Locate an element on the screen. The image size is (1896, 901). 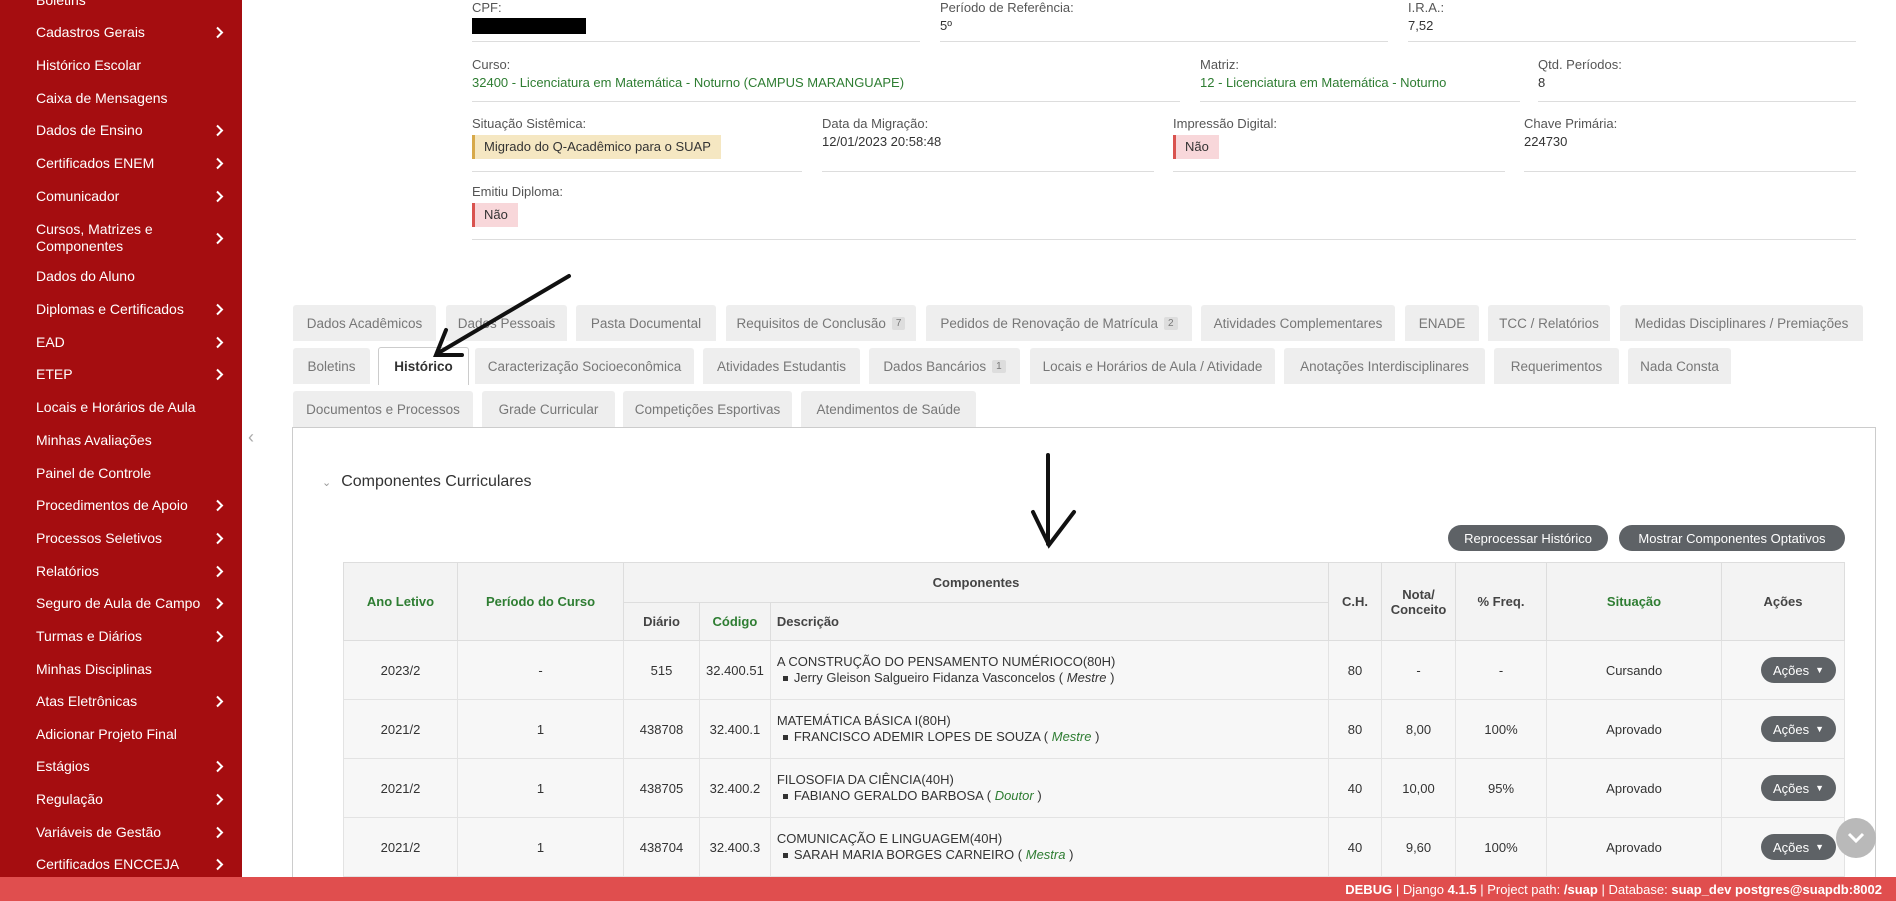
sidebar-item: Procedimentos de Apoio is located at coordinates (121, 505).